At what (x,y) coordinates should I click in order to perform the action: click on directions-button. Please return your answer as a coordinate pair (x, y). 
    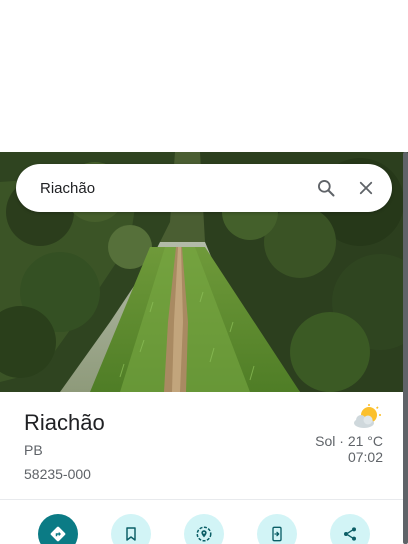
    Looking at the image, I should click on (58, 529).